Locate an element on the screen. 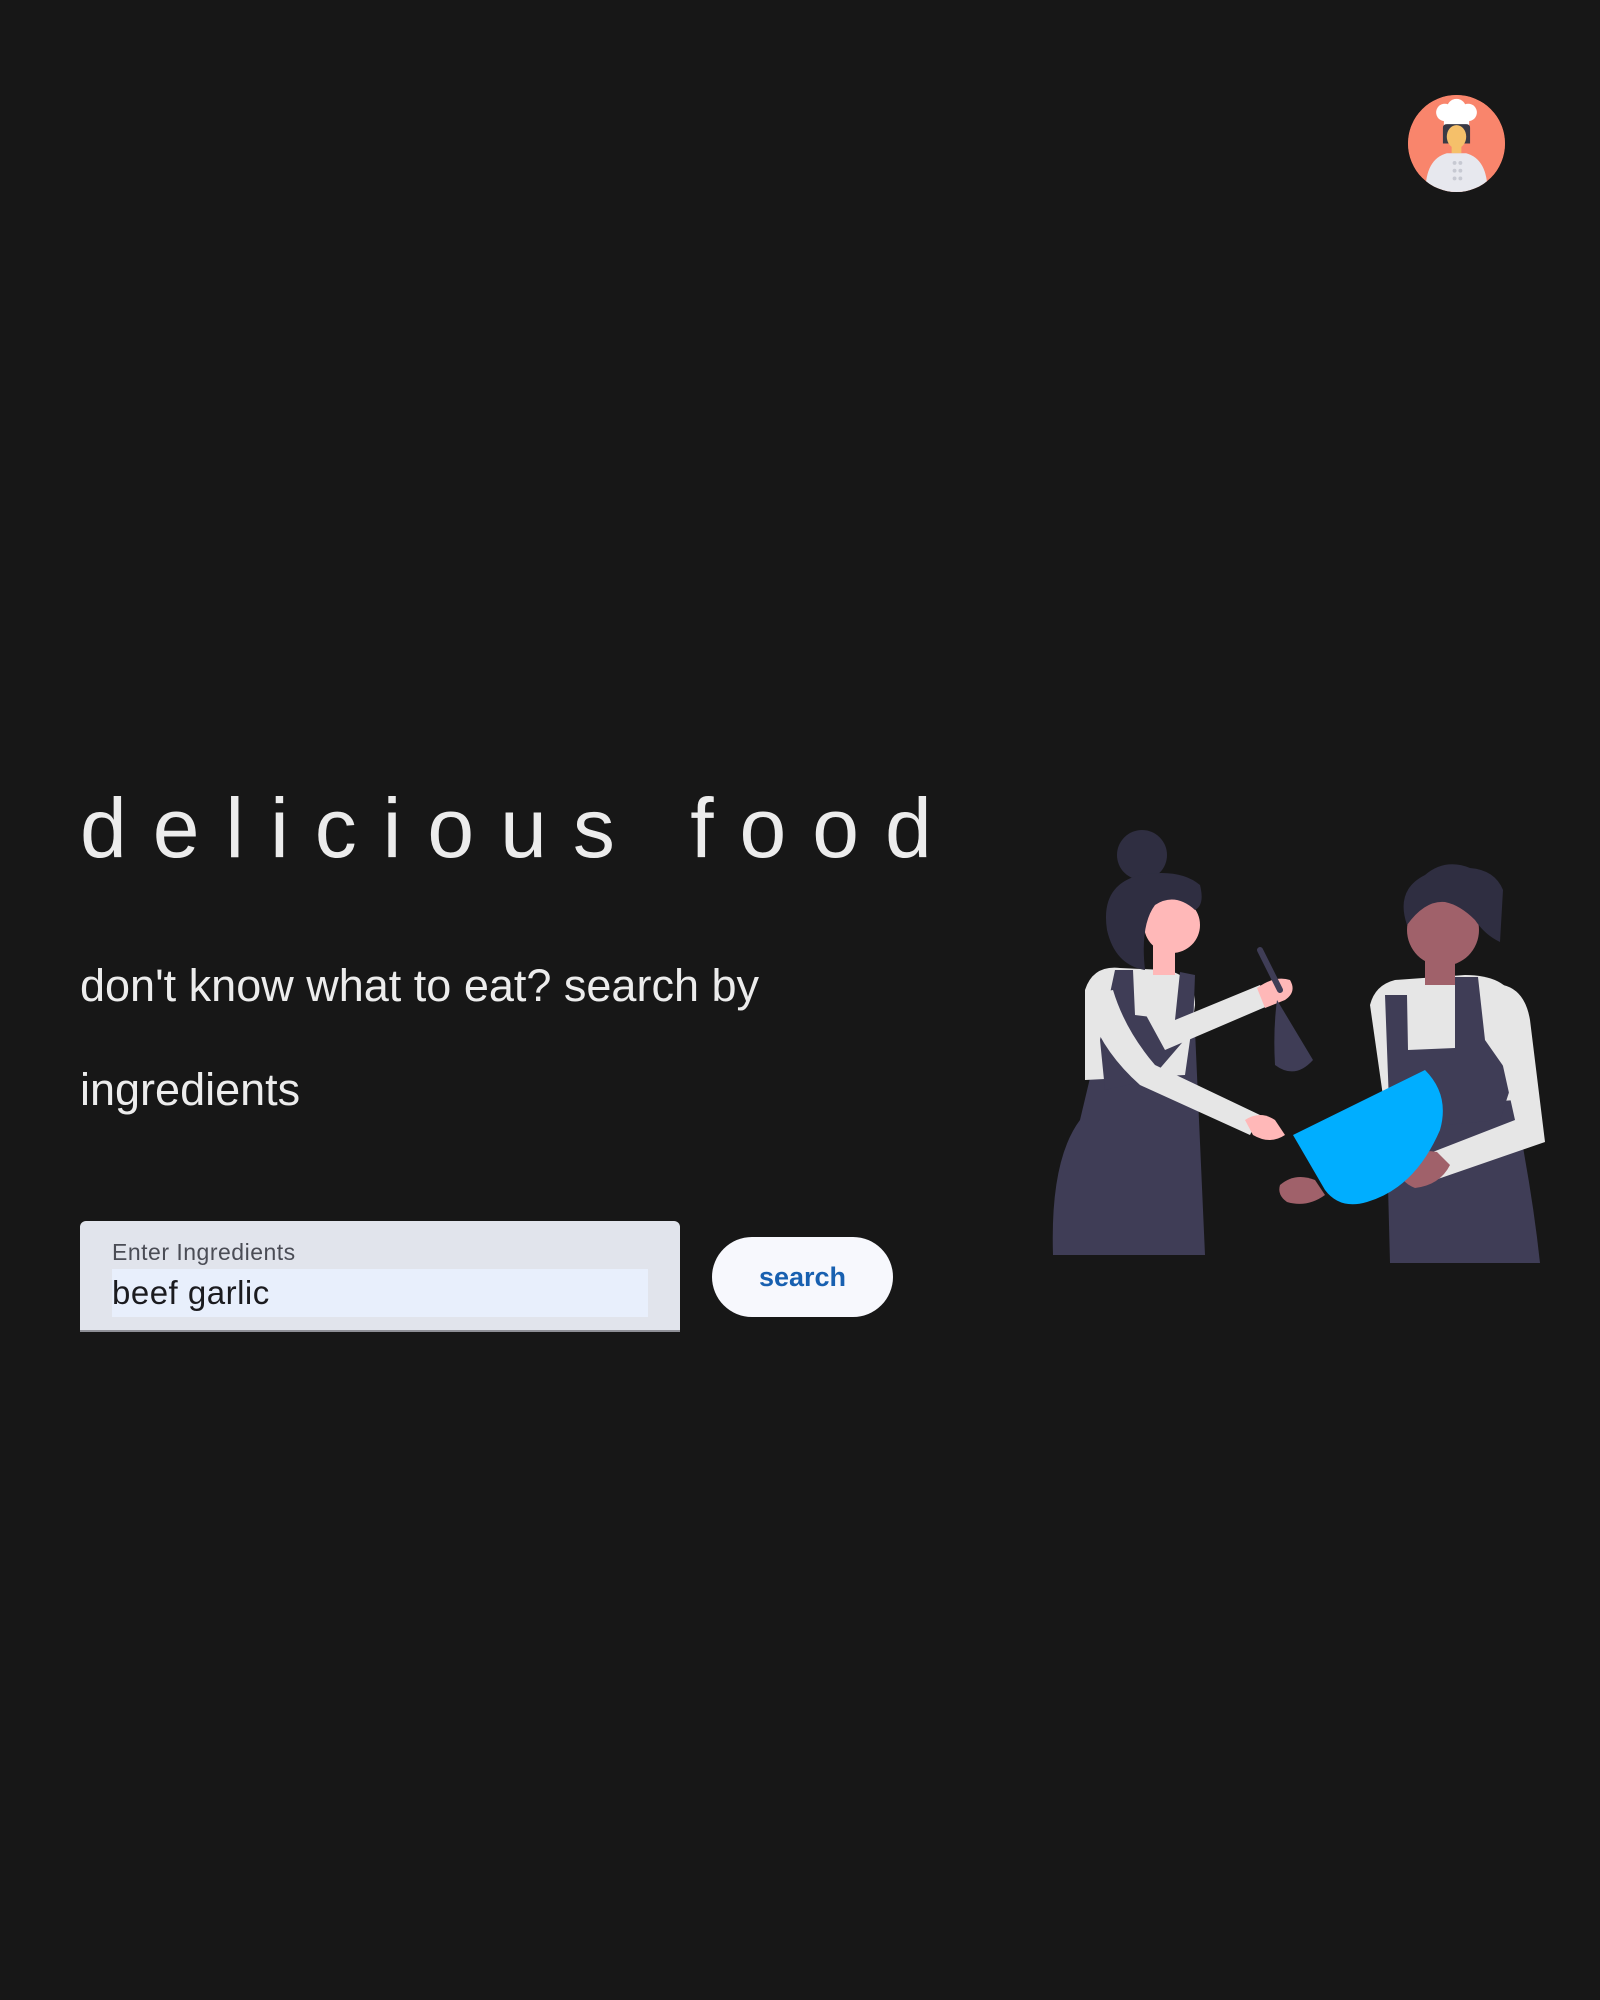 The image size is (1600, 2000). chef-avatar-icon is located at coordinates (1456, 143).